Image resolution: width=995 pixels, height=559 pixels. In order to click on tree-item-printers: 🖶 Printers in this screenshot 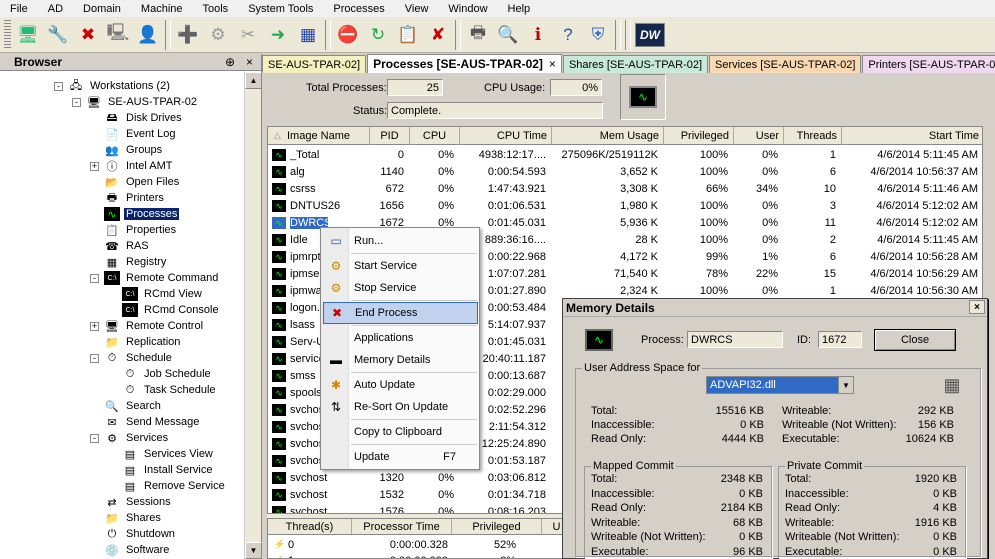, I will do `click(135, 198)`.